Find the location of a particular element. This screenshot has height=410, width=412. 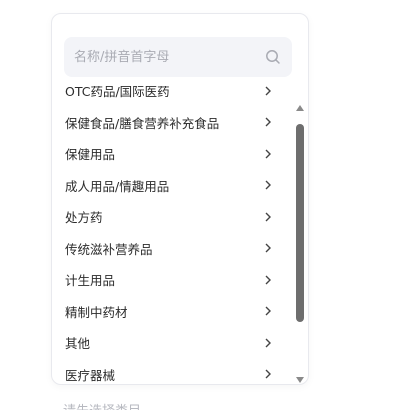

category-item-traditional-tonic: 传统滋补营养品 is located at coordinates (172, 249).